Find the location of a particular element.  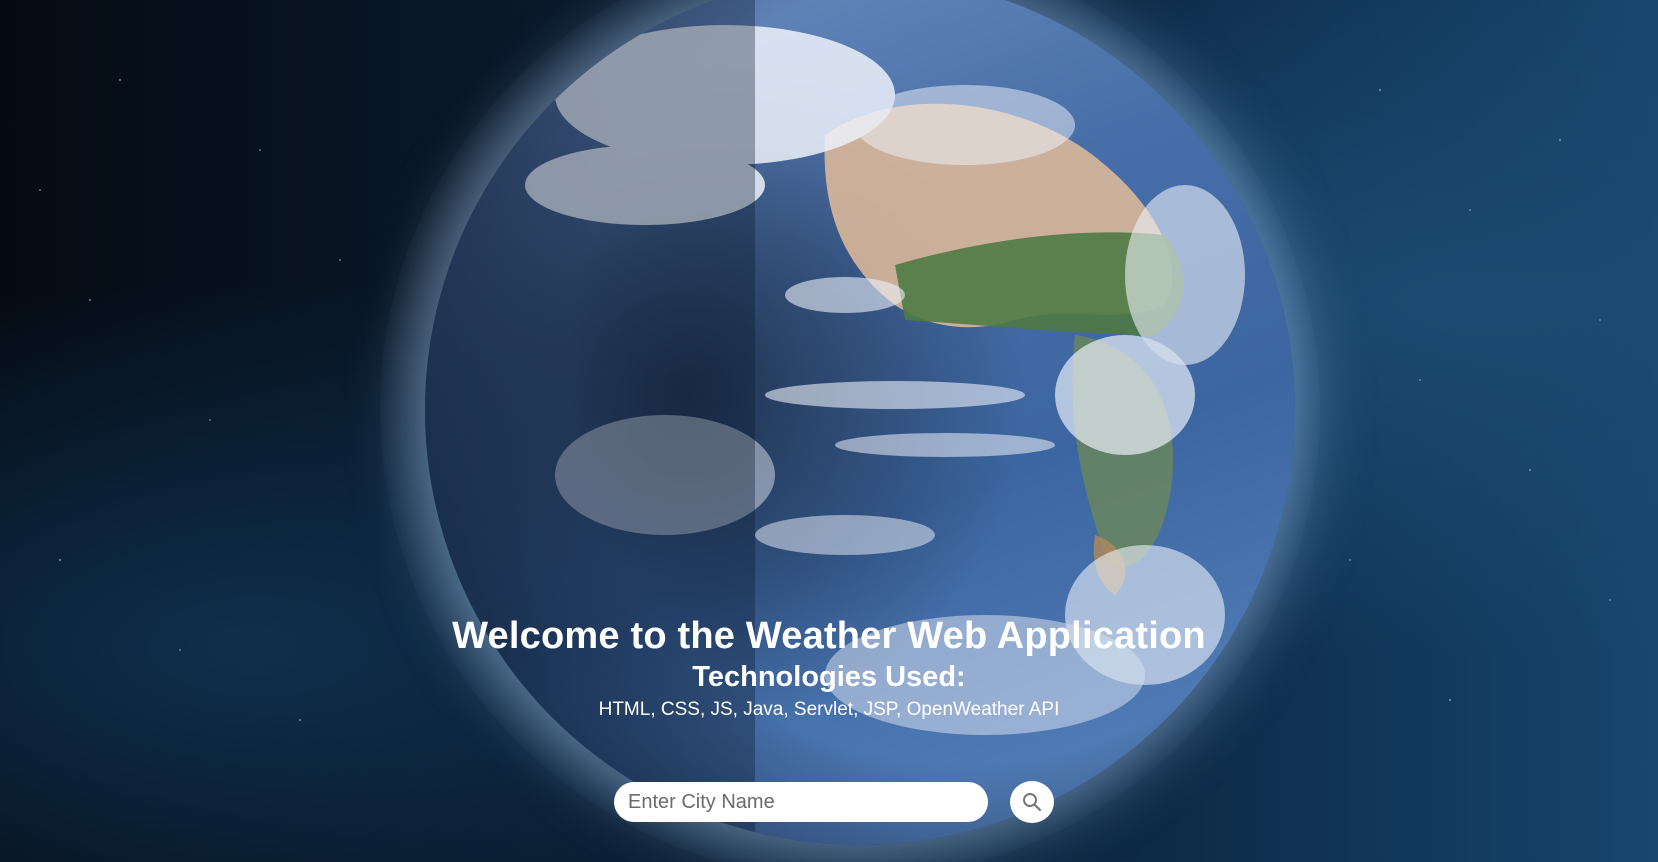

page-title: Welcome to the Weather Web Application is located at coordinates (829, 636).